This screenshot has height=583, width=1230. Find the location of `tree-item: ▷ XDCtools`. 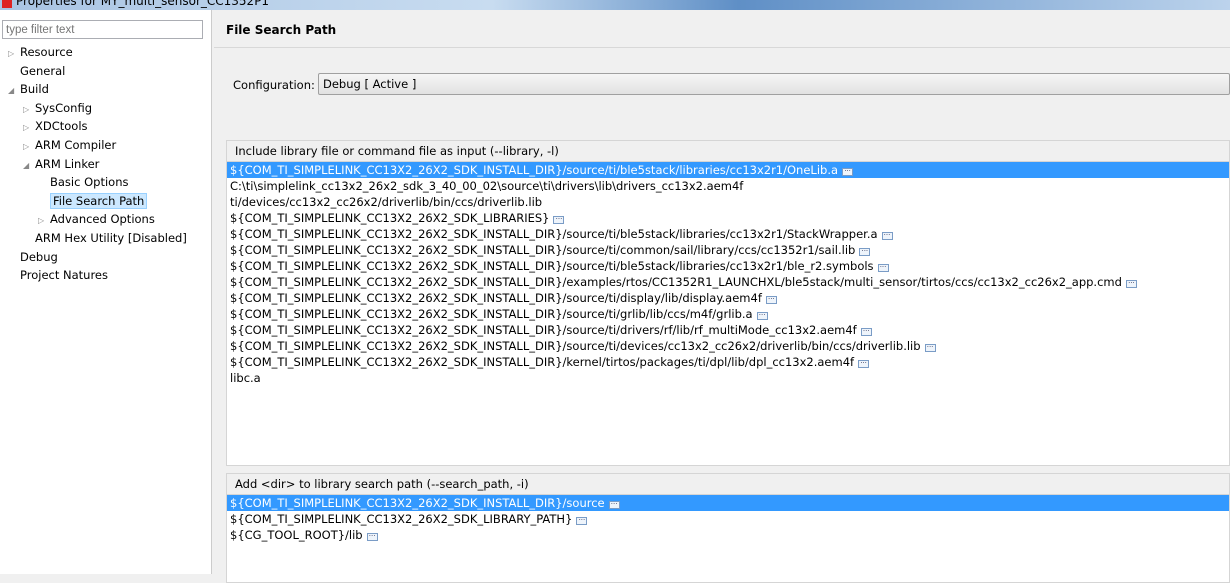

tree-item: ▷ XDCtools is located at coordinates (55, 126).